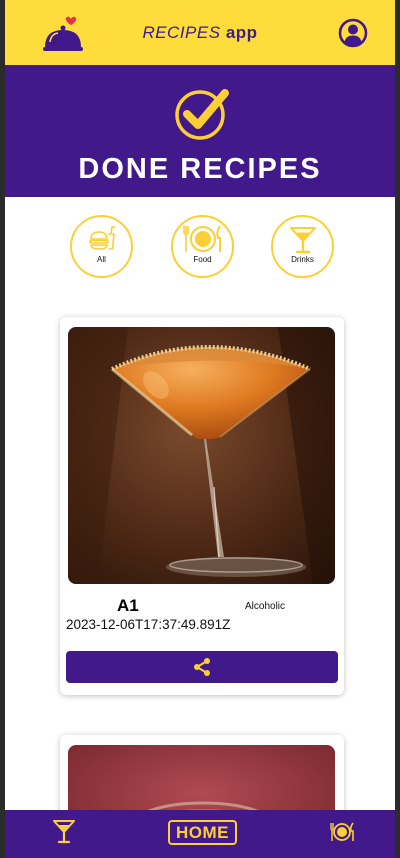  I want to click on check-circle-icon, so click(202, 114).